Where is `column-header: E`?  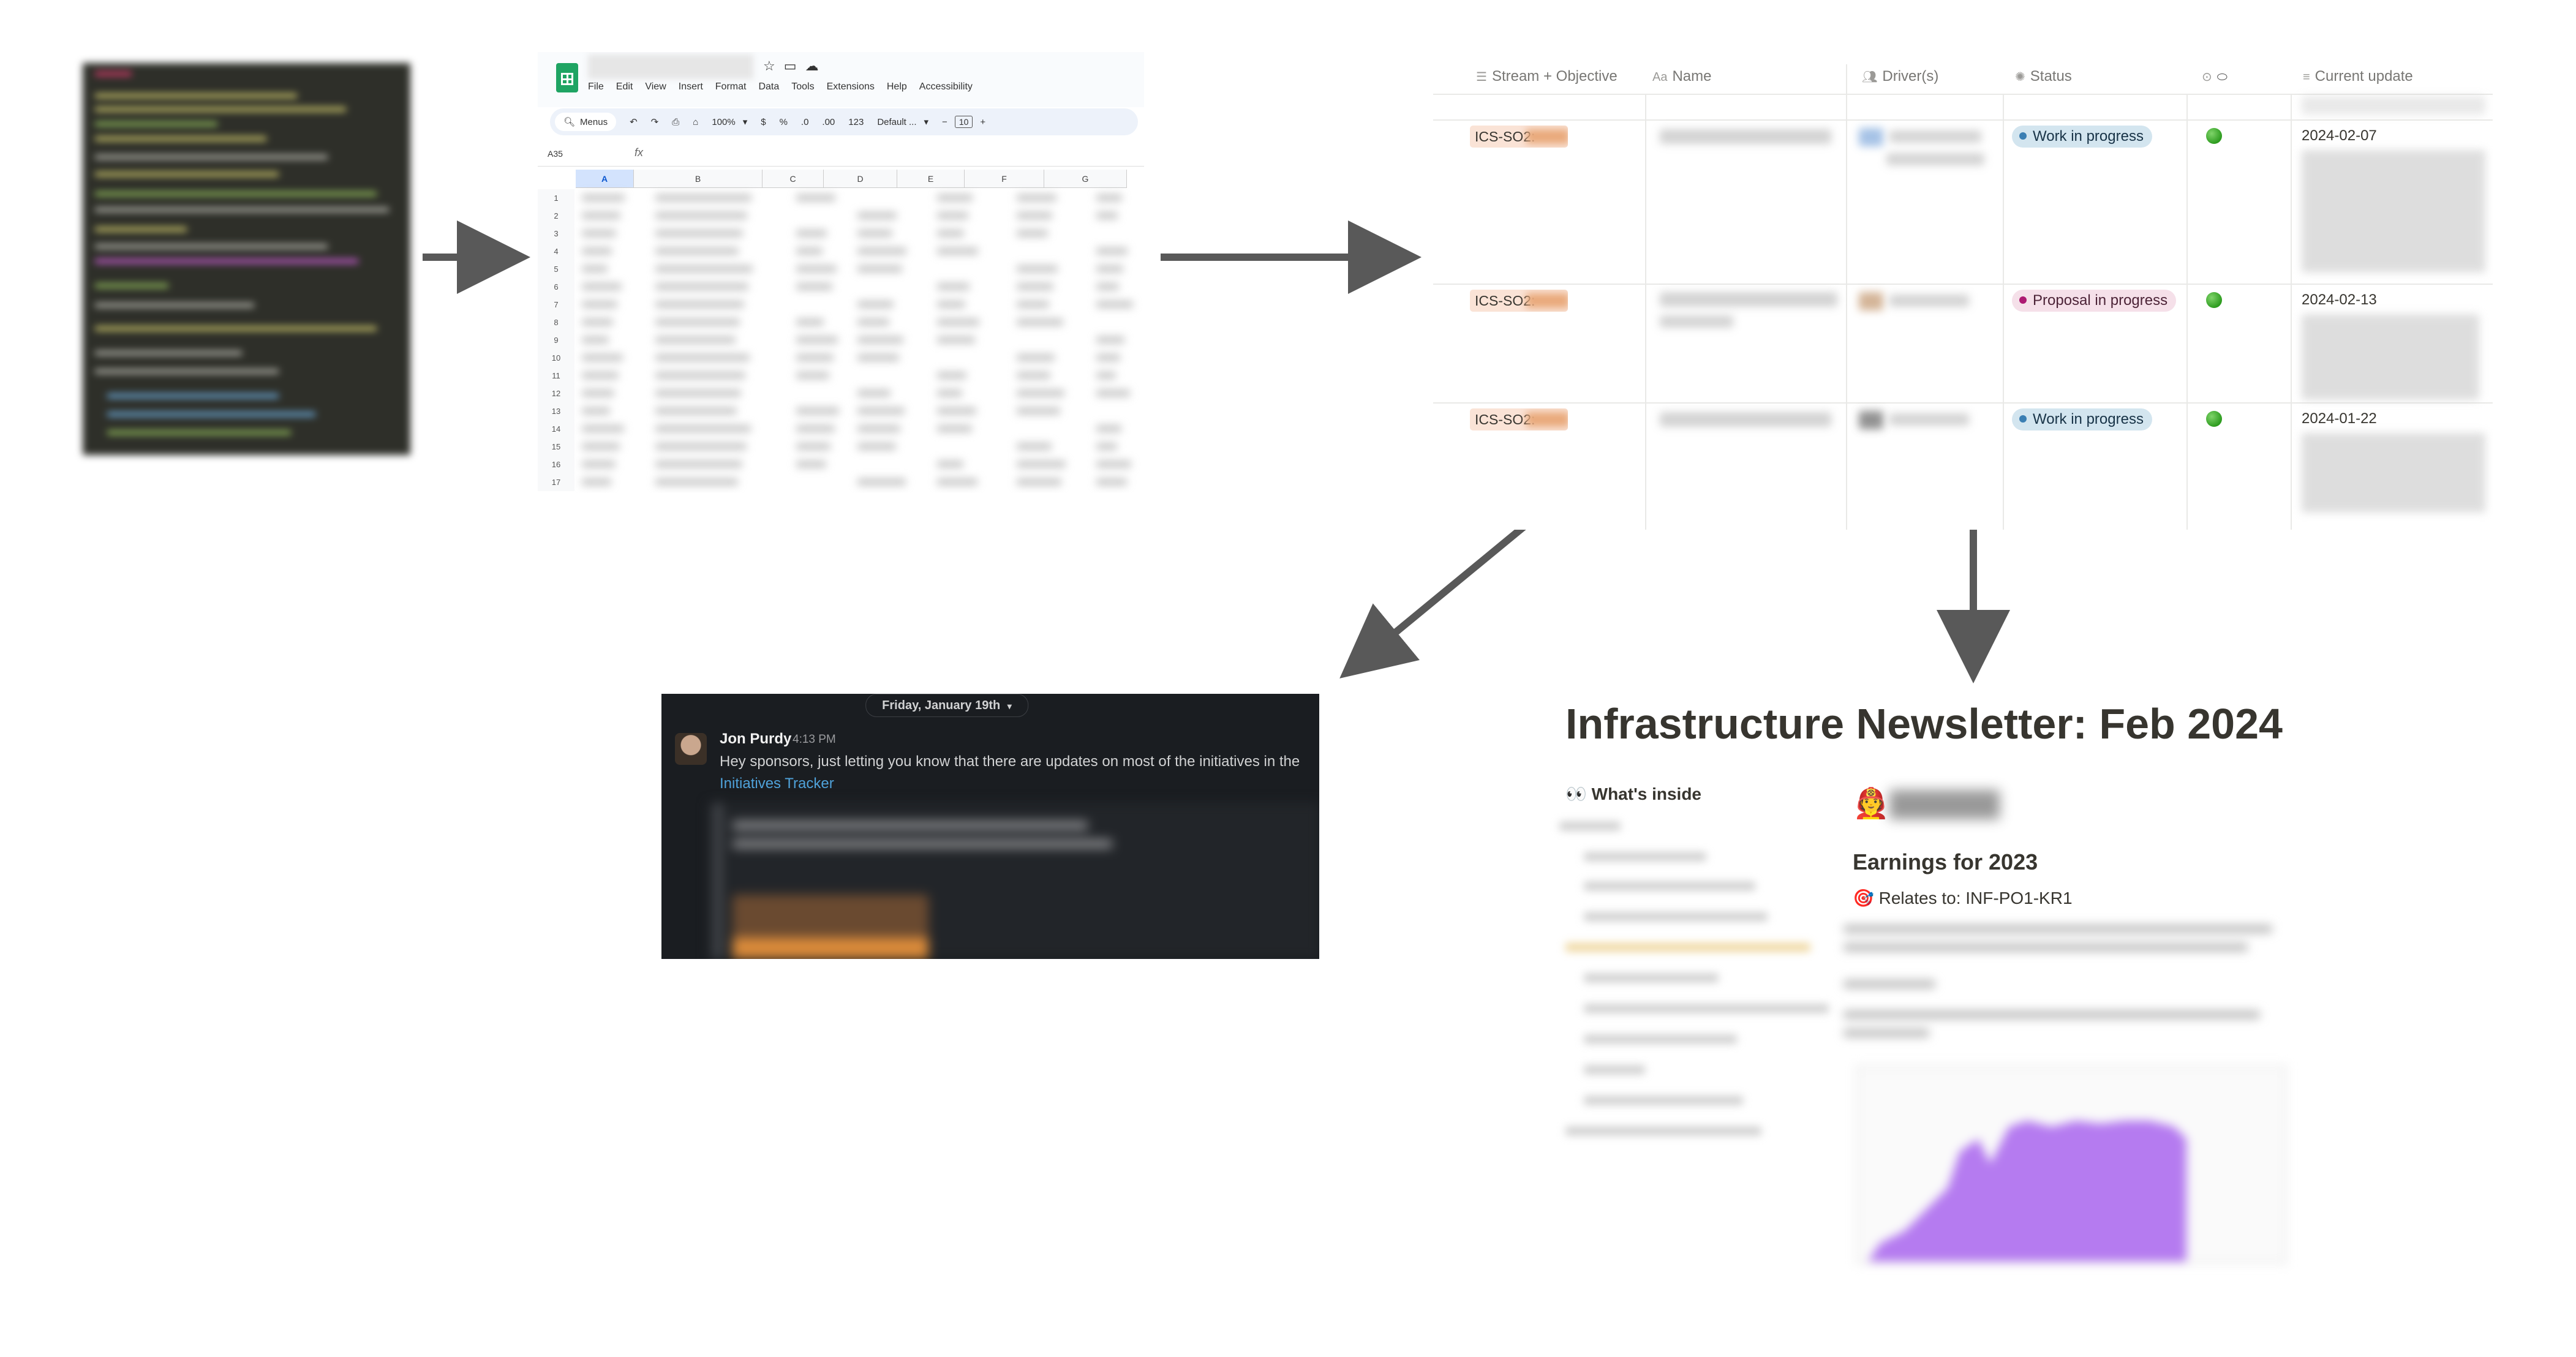 column-header: E is located at coordinates (931, 179).